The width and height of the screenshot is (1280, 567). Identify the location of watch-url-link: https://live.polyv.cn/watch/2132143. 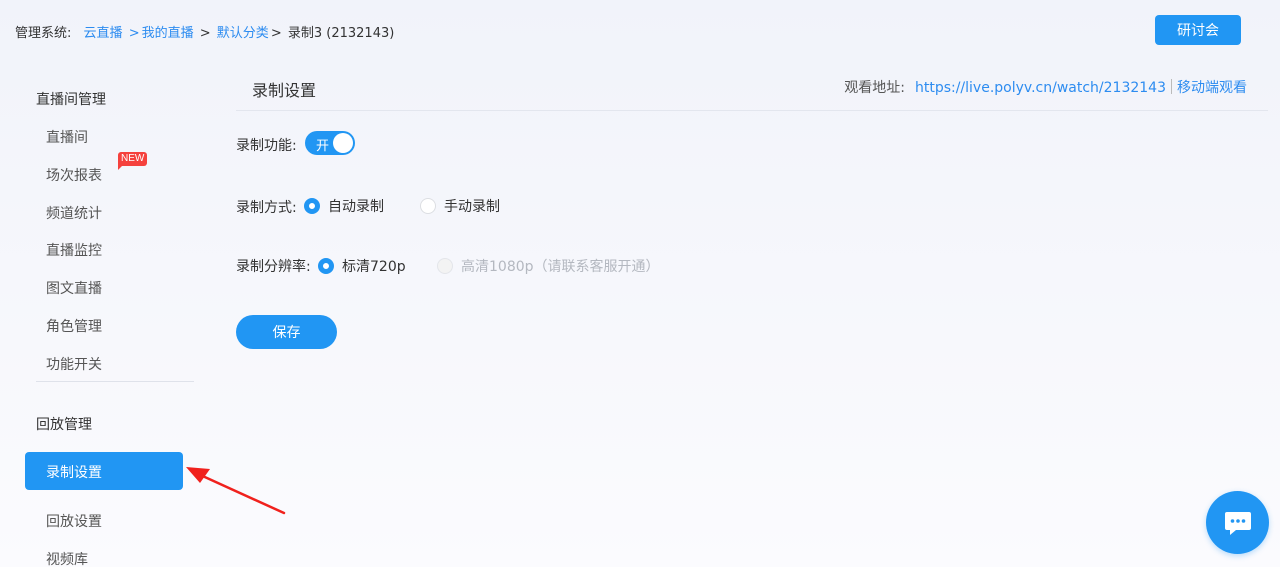
(1040, 88).